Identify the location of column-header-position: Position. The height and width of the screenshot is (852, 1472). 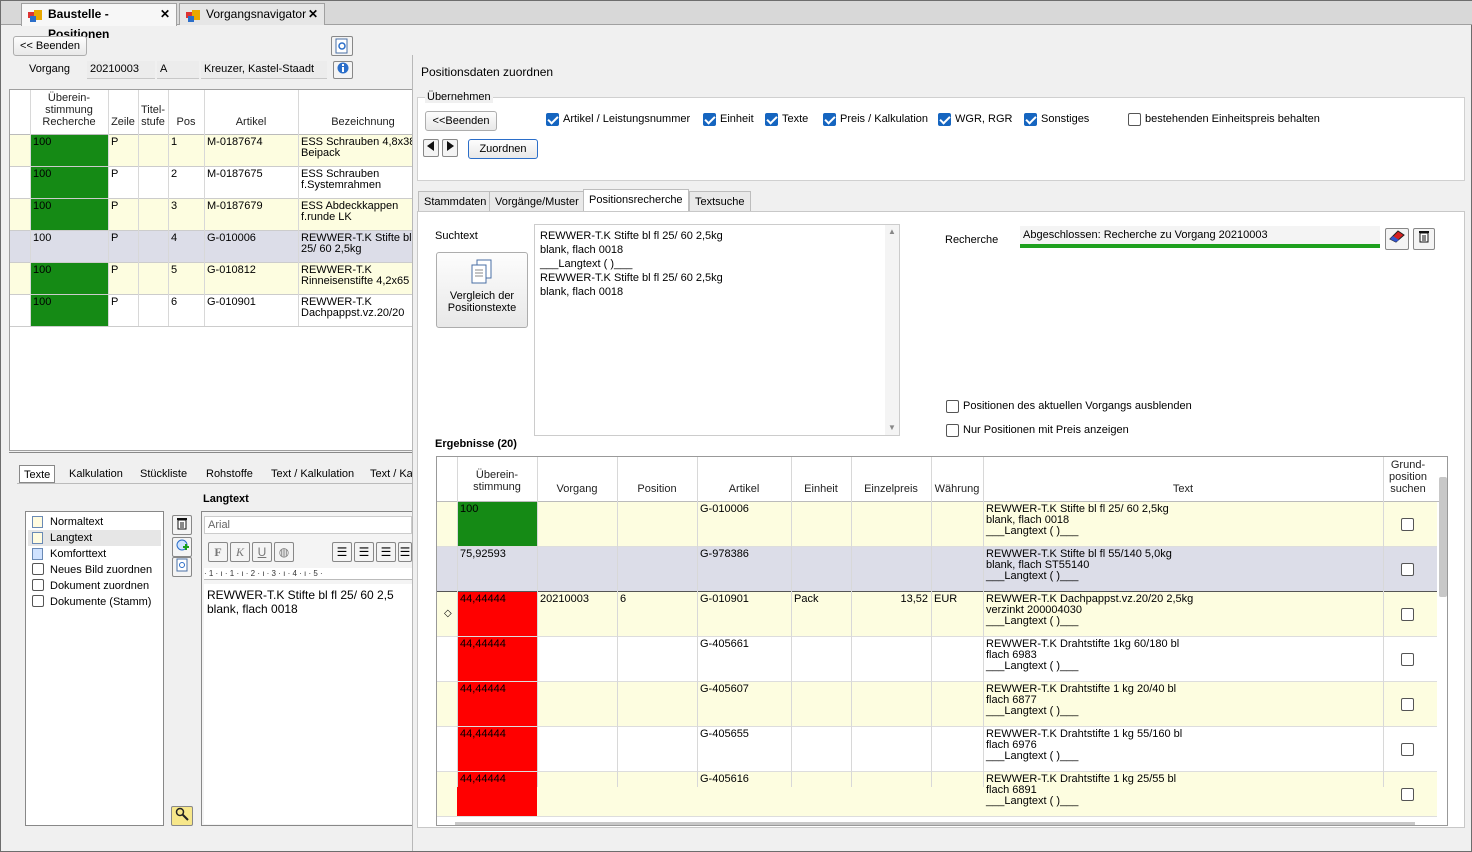
(657, 489).